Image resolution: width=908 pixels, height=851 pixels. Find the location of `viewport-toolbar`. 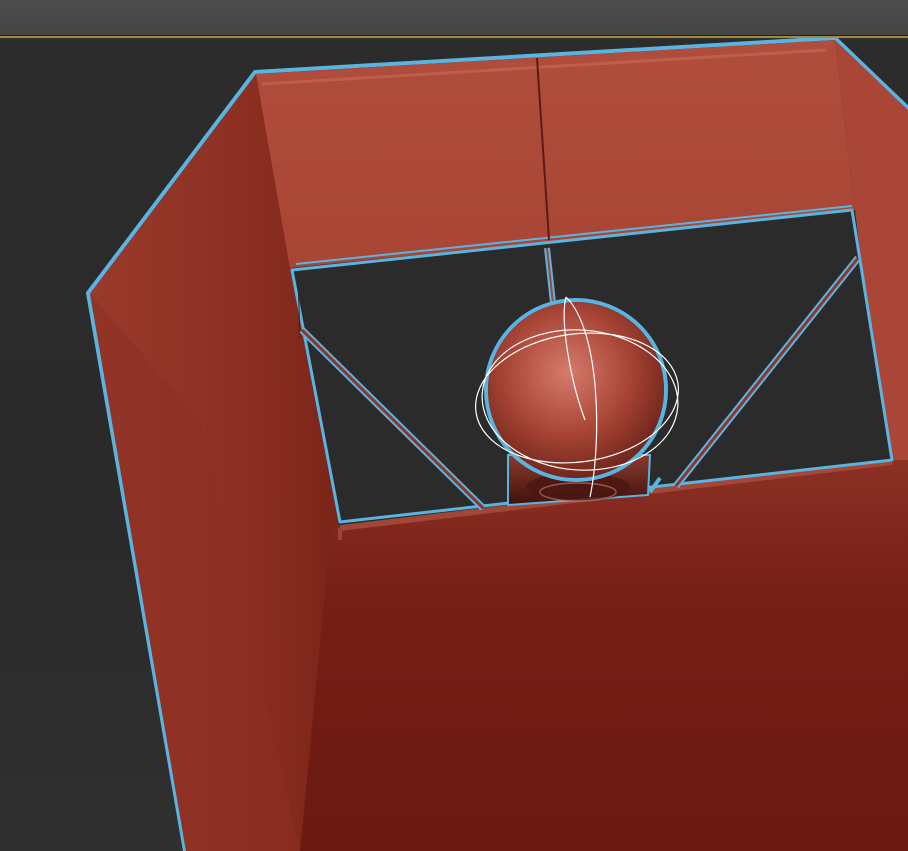

viewport-toolbar is located at coordinates (454, 18).